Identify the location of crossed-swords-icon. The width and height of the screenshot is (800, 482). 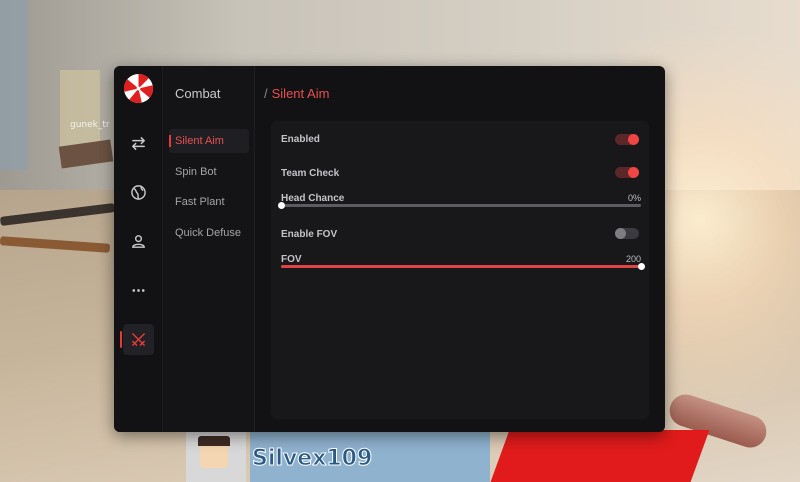
(138, 339).